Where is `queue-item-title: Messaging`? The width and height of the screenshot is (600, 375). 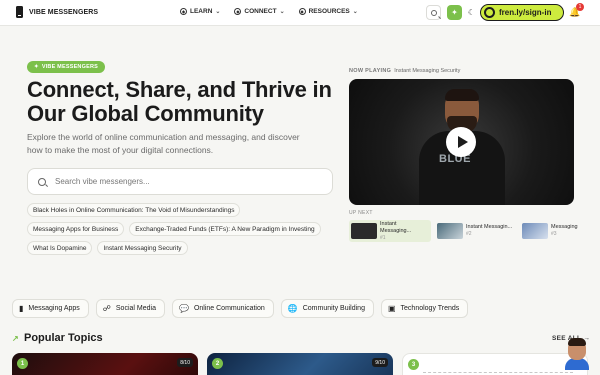 queue-item-title: Messaging is located at coordinates (564, 227).